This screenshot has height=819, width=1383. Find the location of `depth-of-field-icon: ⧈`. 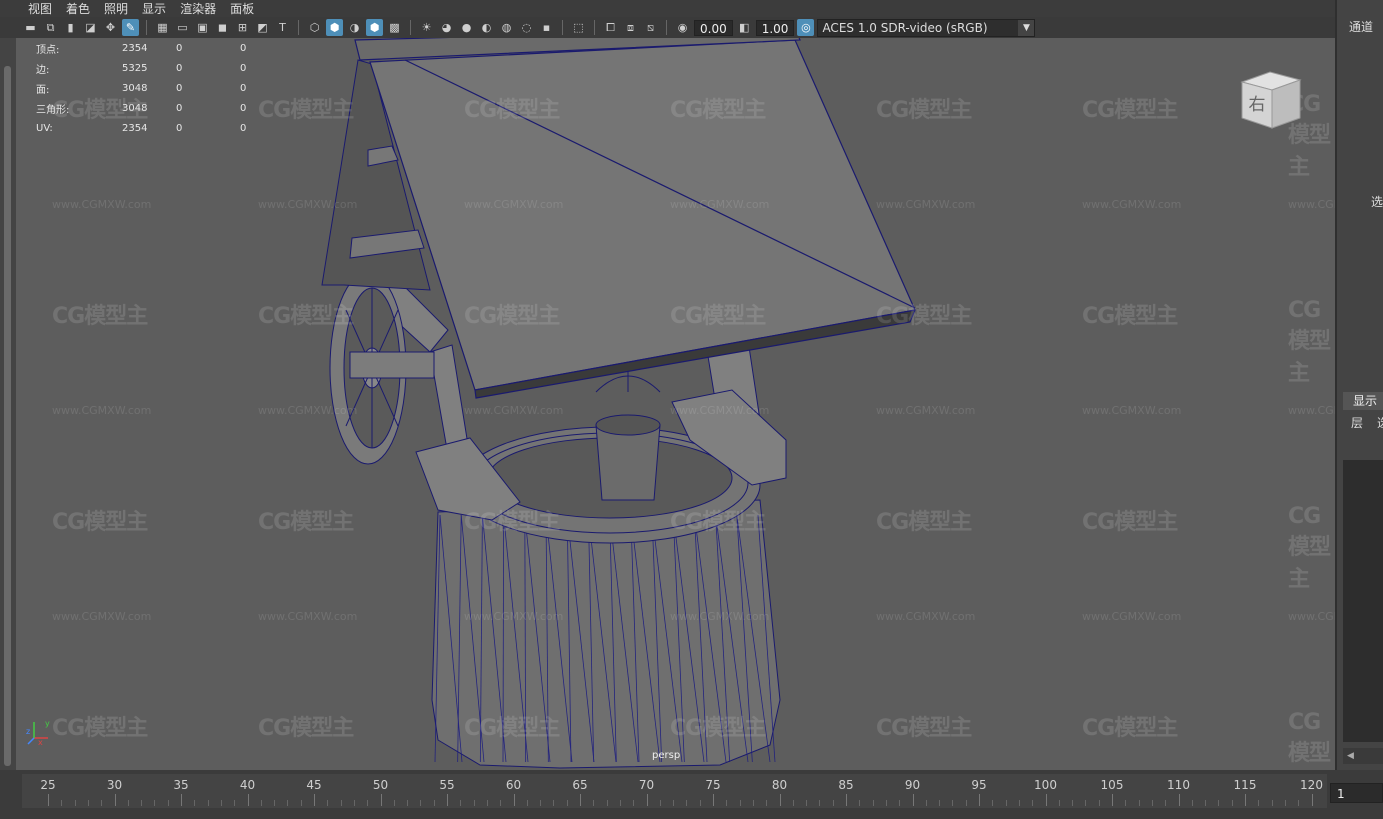

depth-of-field-icon: ⧈ is located at coordinates (630, 27).